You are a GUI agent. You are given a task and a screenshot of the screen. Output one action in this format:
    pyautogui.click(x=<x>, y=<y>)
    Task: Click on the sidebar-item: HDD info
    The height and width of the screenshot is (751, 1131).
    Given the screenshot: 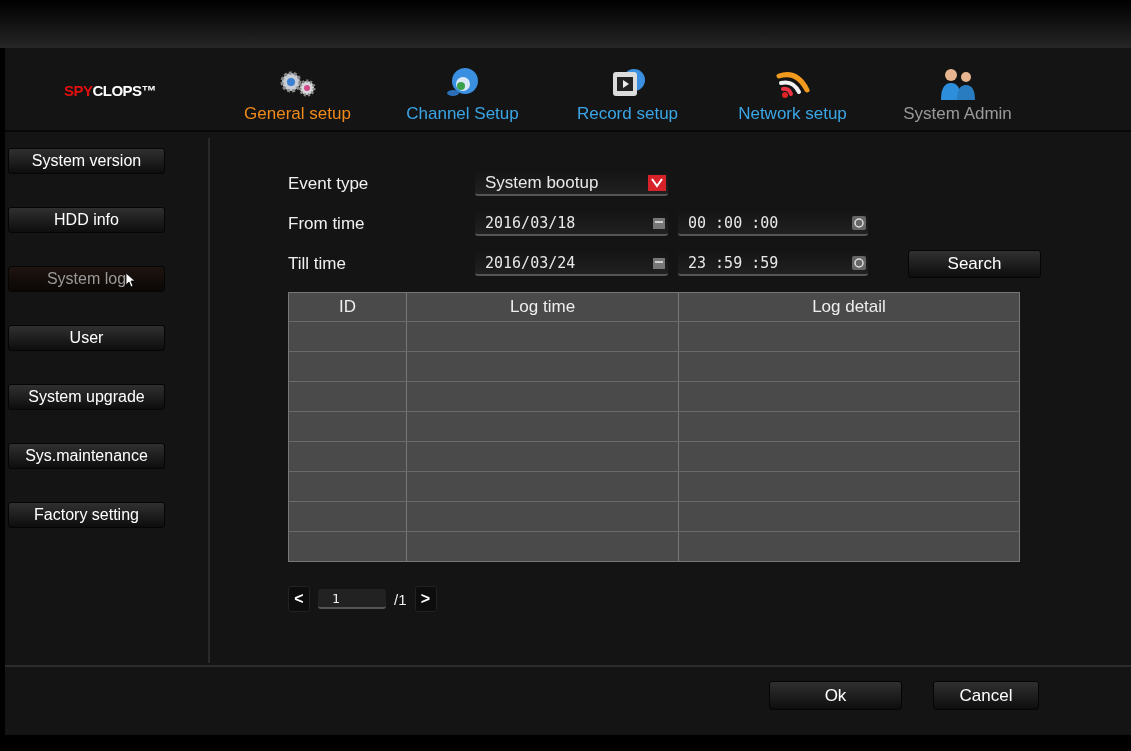 What is the action you would take?
    pyautogui.click(x=86, y=220)
    